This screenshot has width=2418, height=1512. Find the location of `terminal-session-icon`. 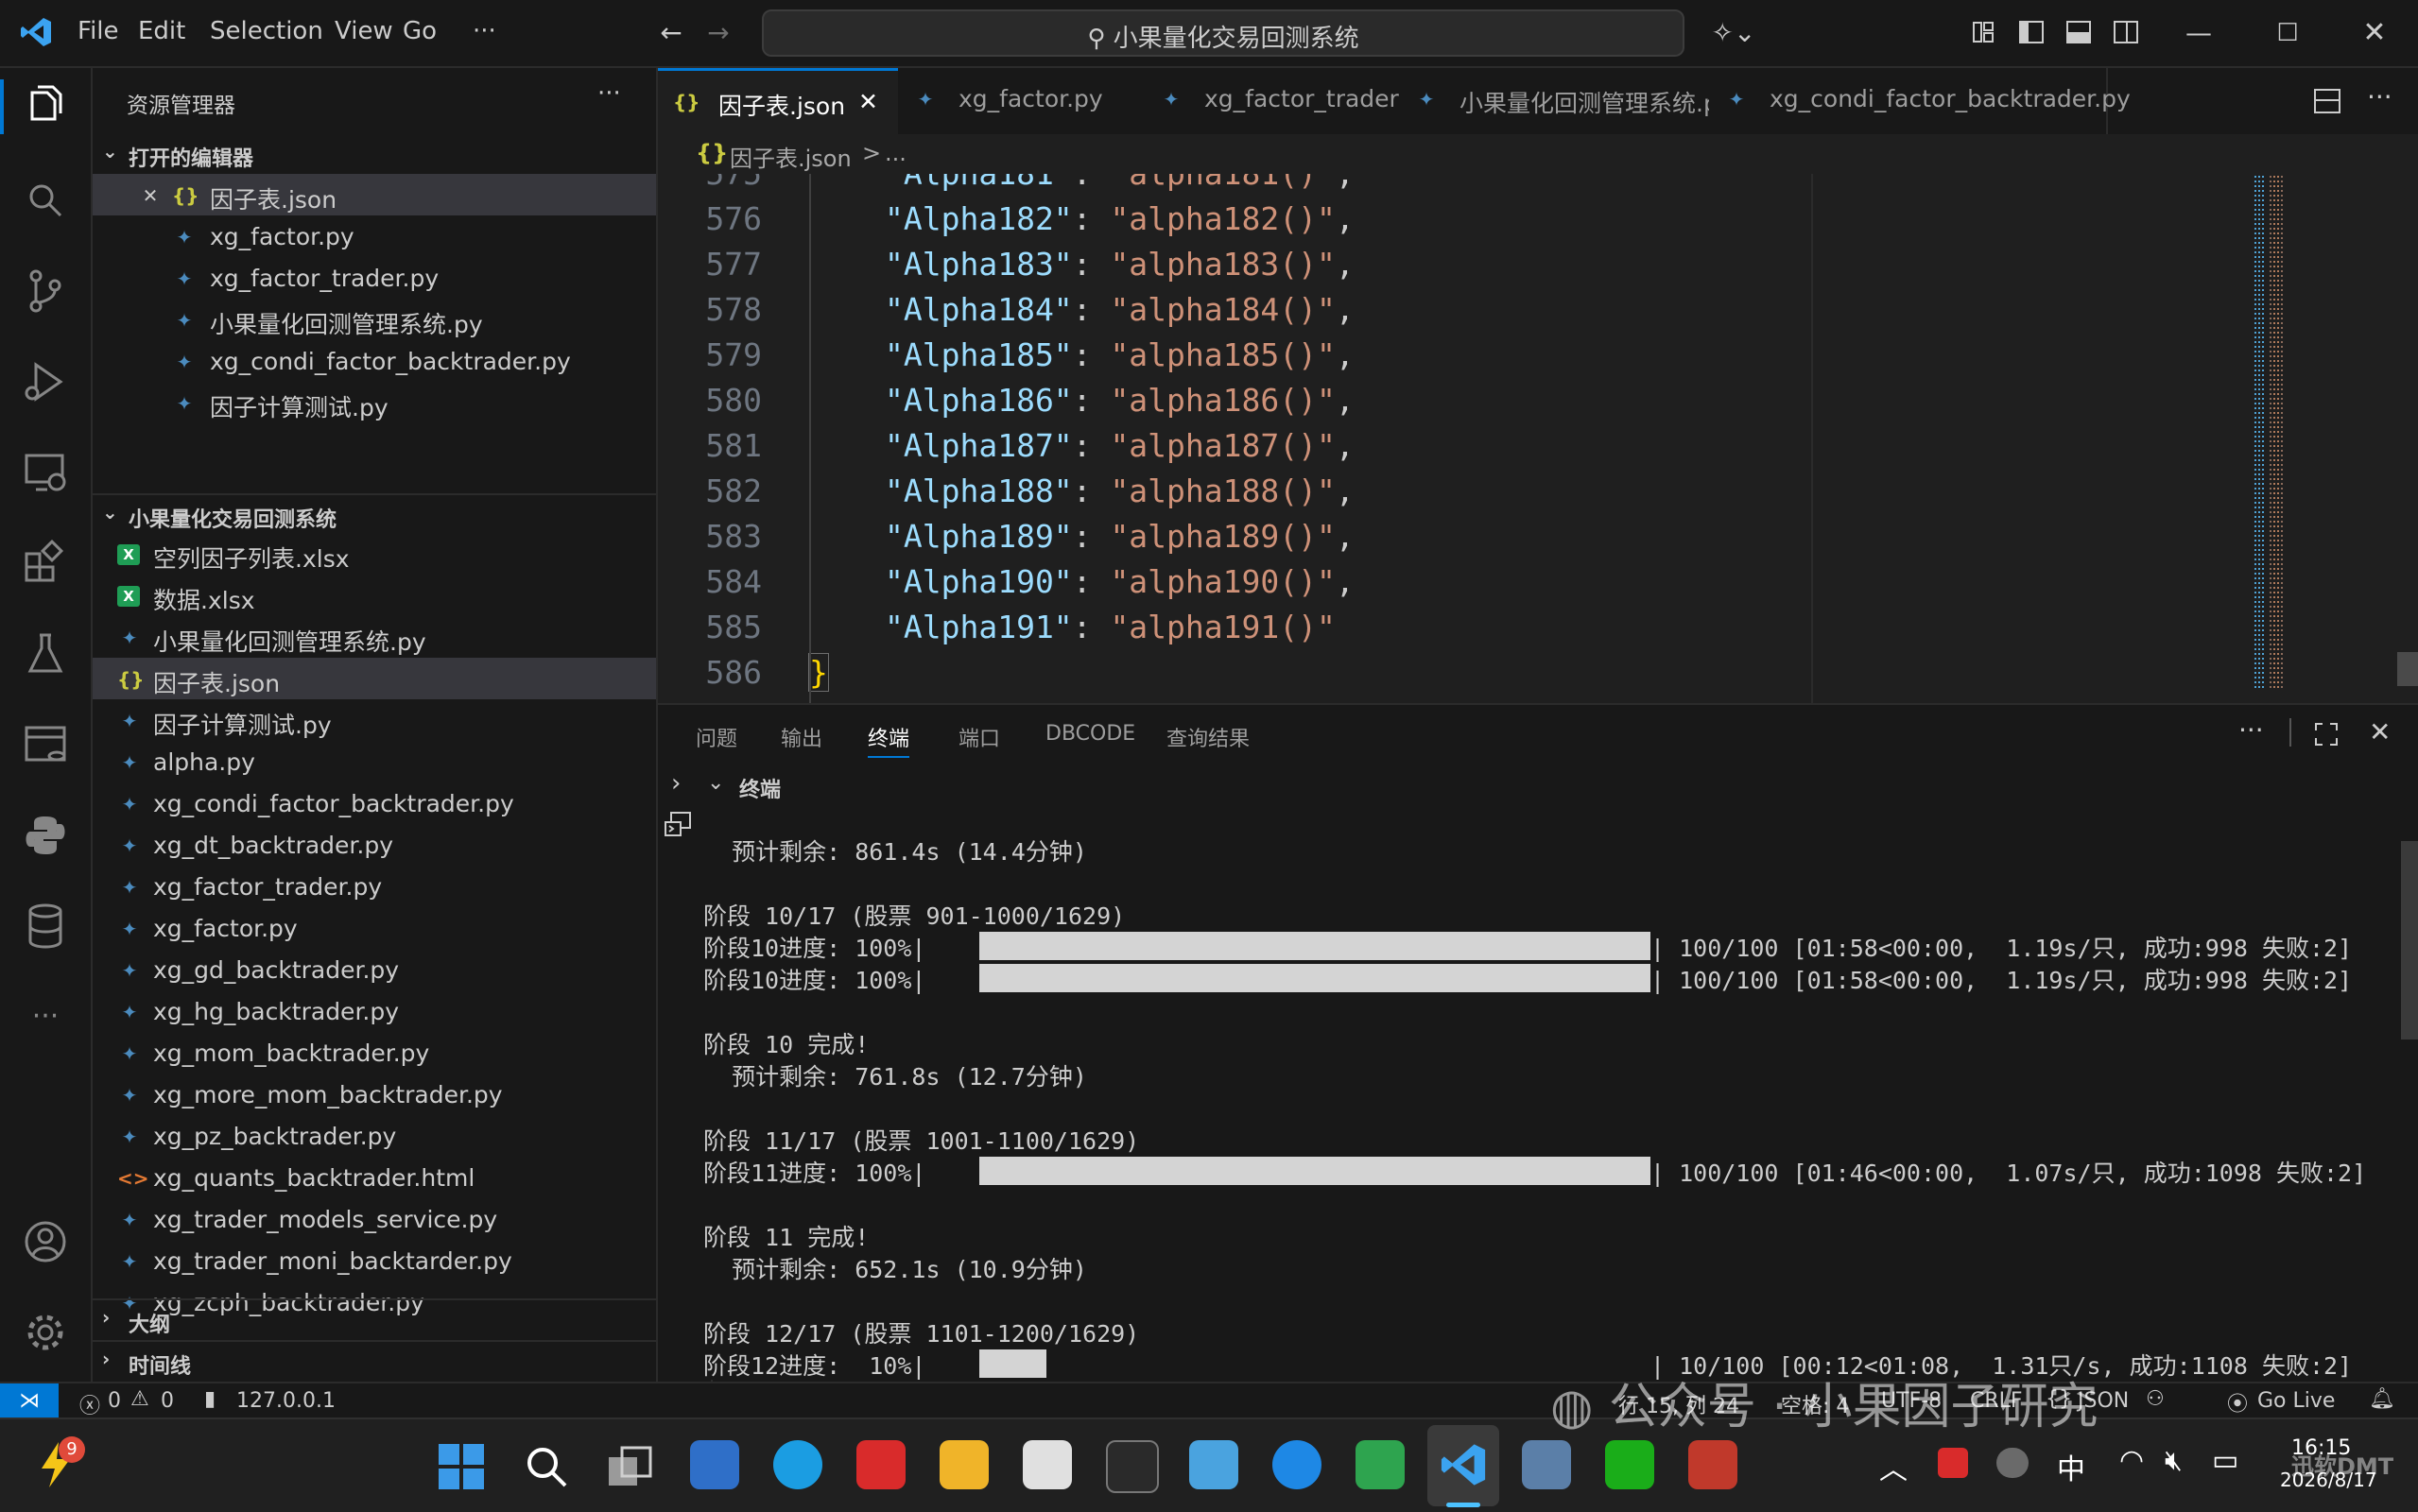

terminal-session-icon is located at coordinates (678, 825).